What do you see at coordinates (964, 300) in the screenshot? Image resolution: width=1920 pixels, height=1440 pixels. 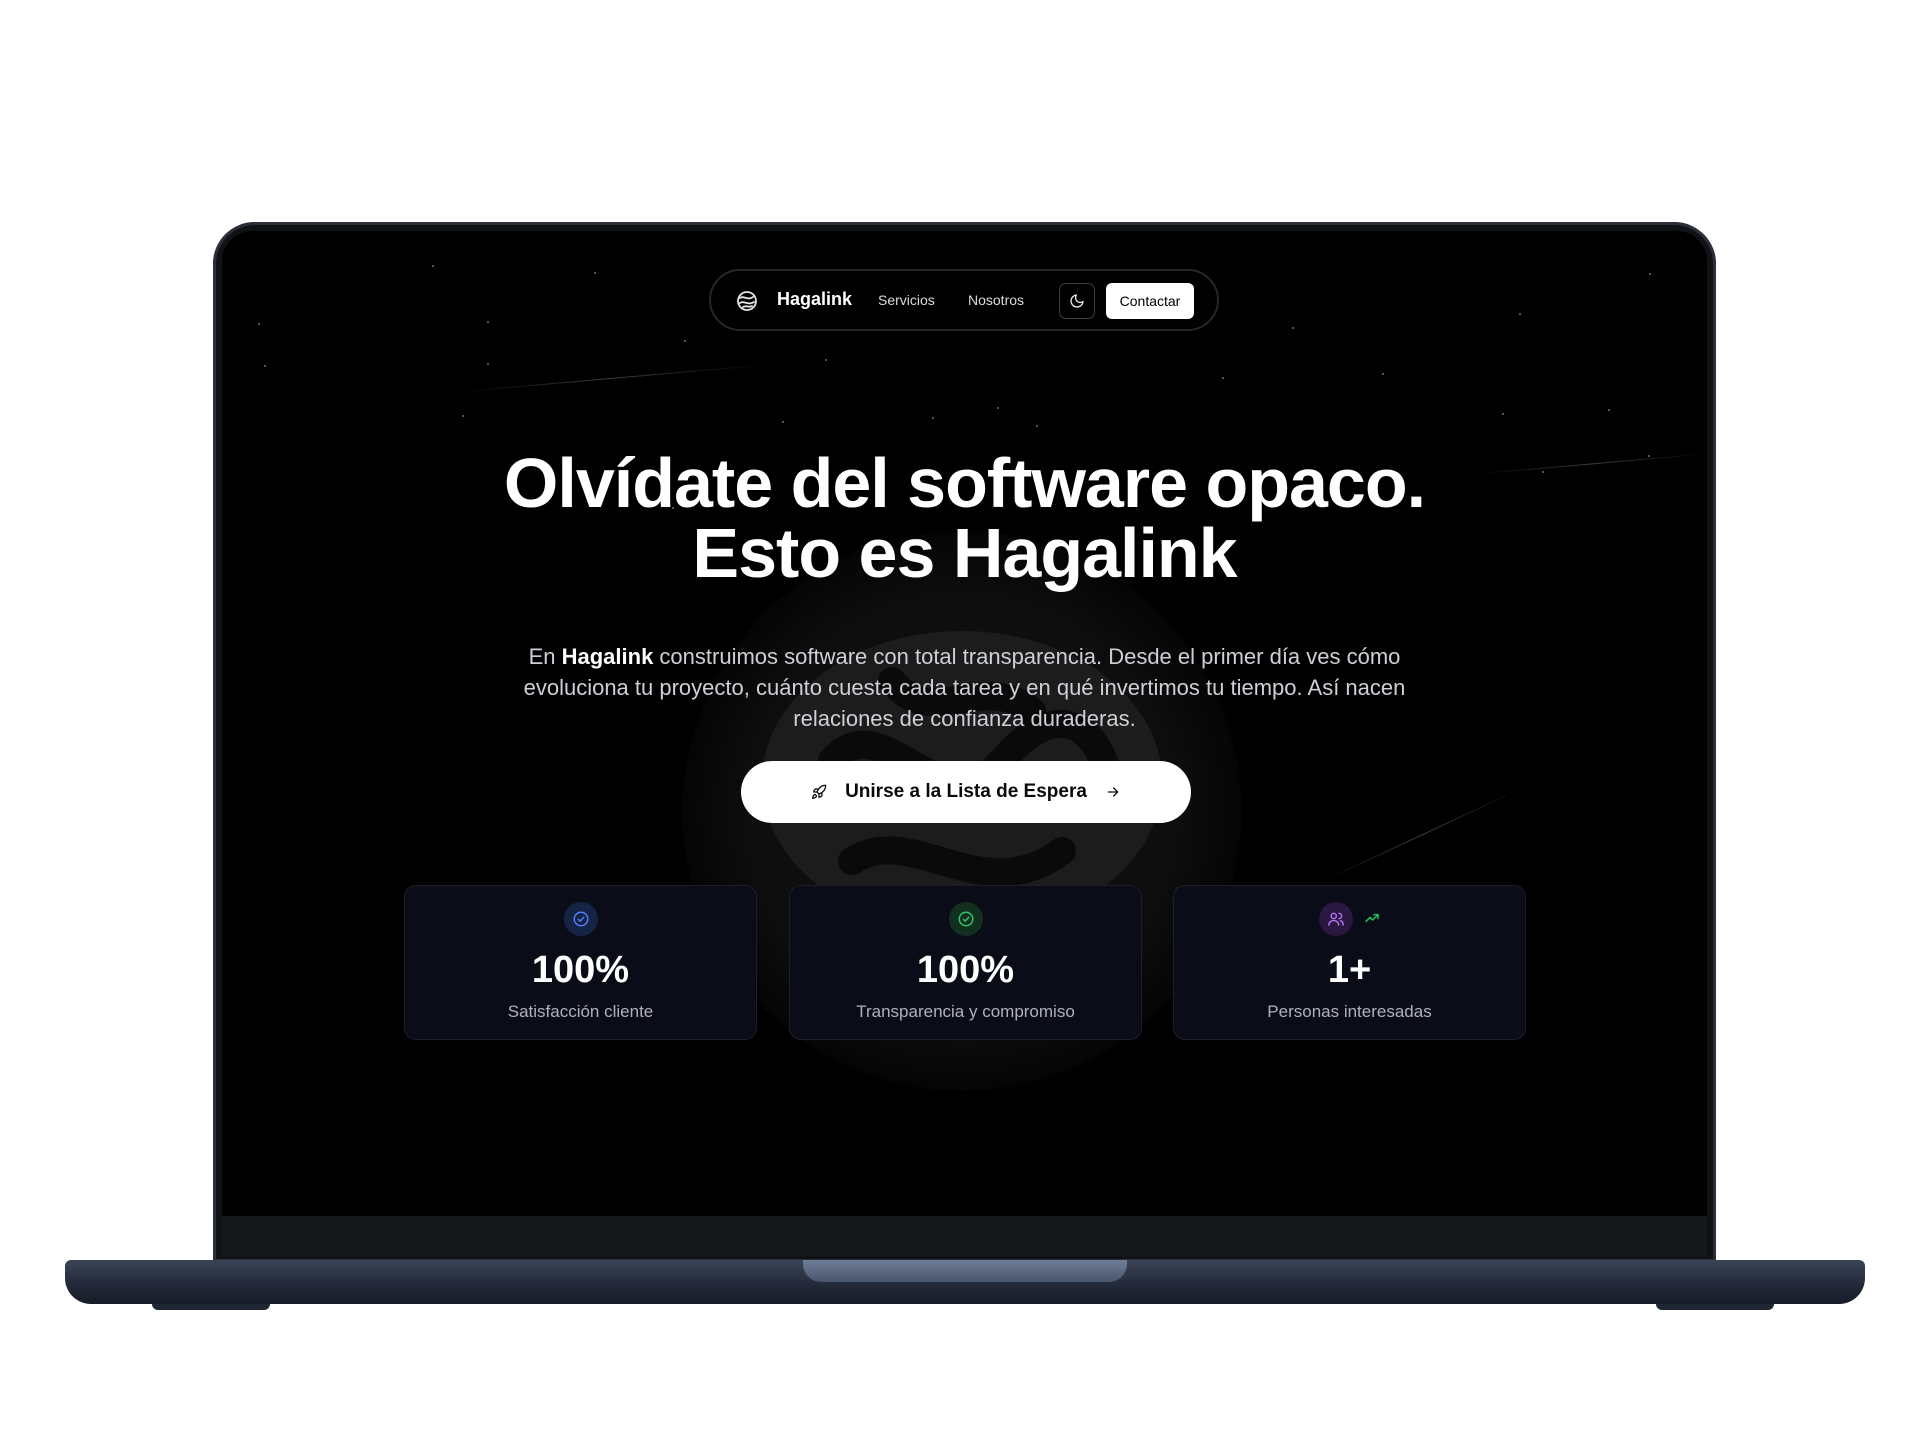 I see `top-navbar: Hagalink Servicios Nosotros Contactar` at bounding box center [964, 300].